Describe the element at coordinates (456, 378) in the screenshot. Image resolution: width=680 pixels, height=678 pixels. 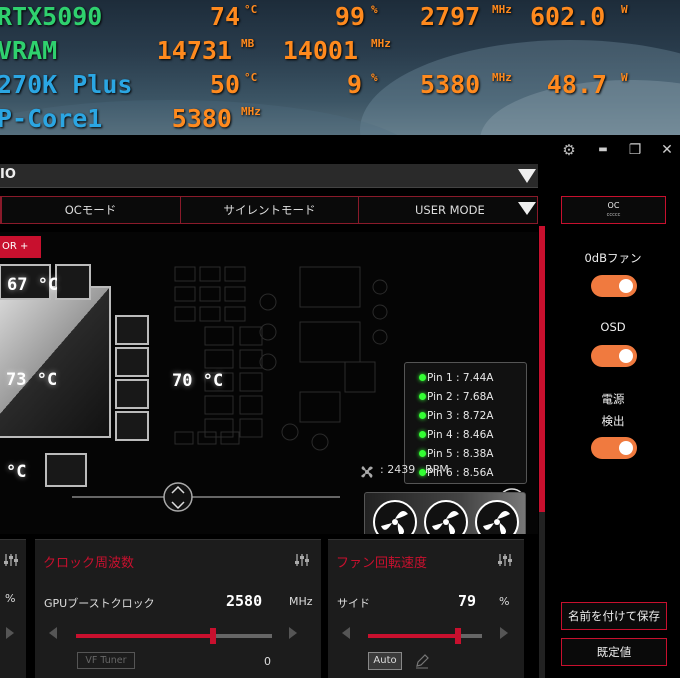
I see `pin-row: Pin 1 : 7.44A` at that location.